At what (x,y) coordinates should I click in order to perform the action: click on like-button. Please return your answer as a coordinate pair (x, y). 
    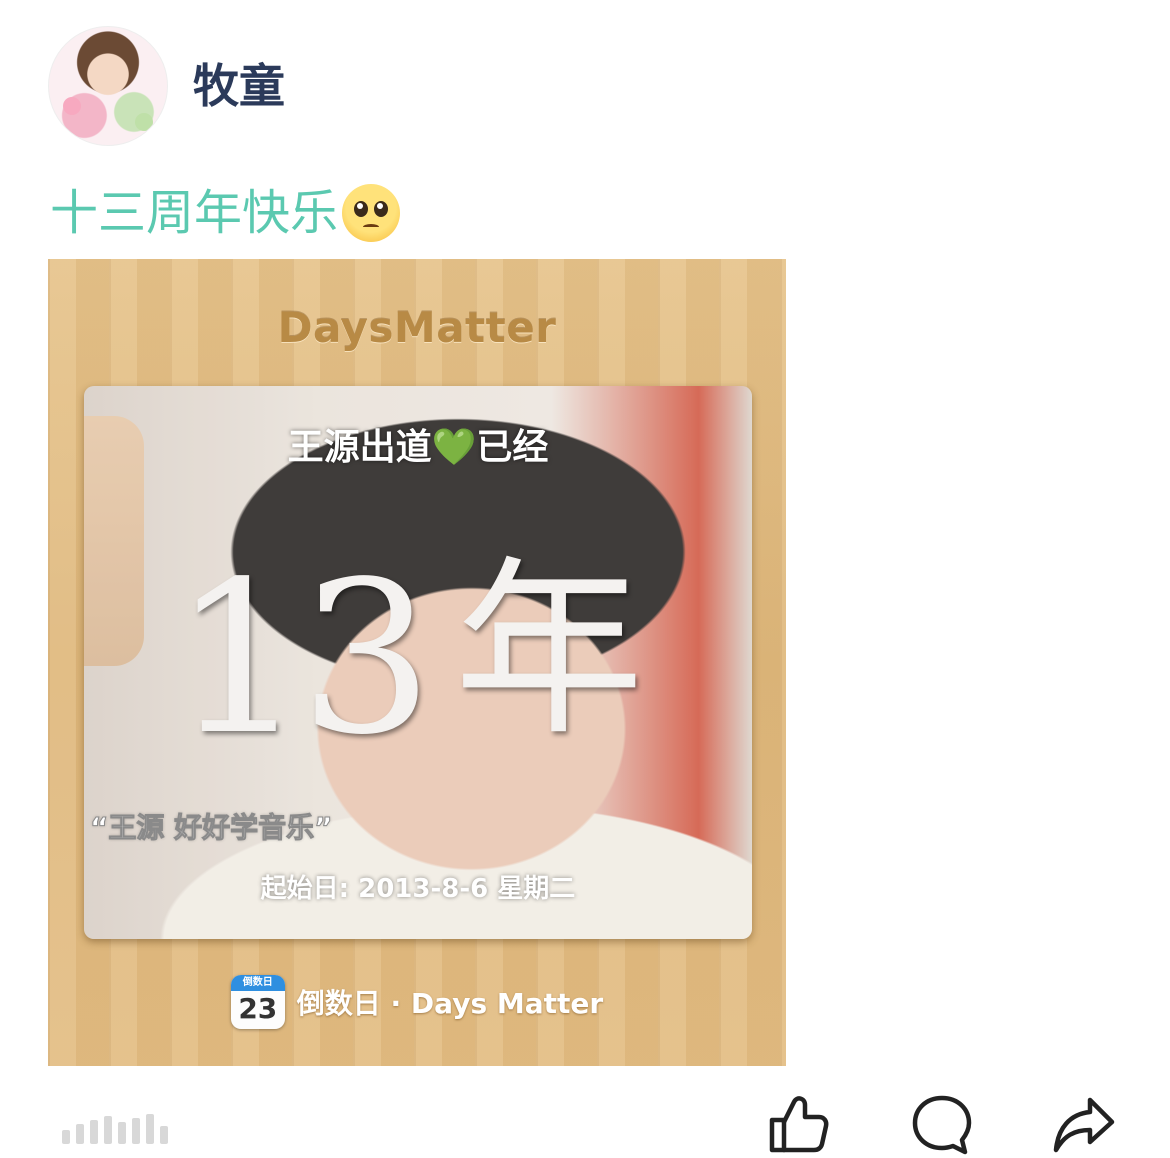
    Looking at the image, I should click on (798, 1124).